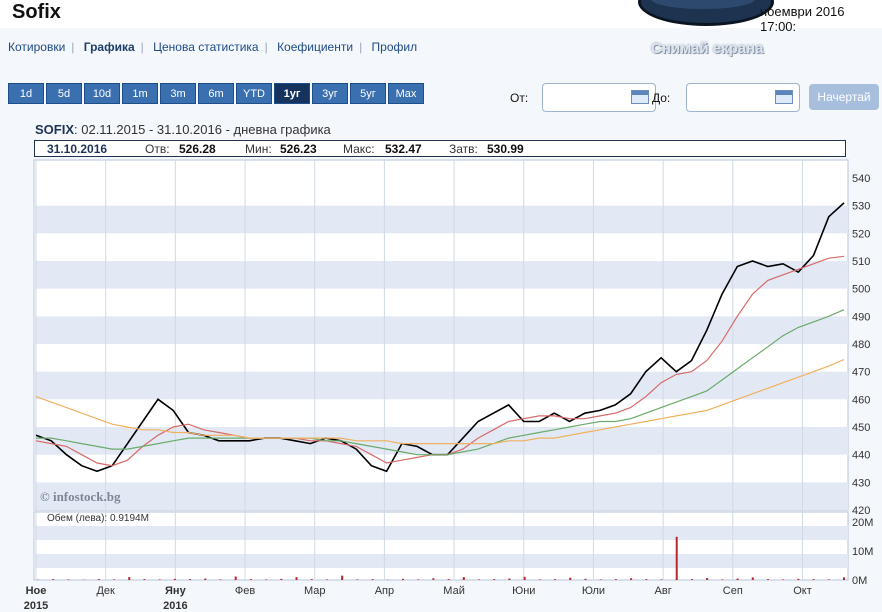  What do you see at coordinates (463, 149) in the screenshot?
I see `stat-close-label: Затв:` at bounding box center [463, 149].